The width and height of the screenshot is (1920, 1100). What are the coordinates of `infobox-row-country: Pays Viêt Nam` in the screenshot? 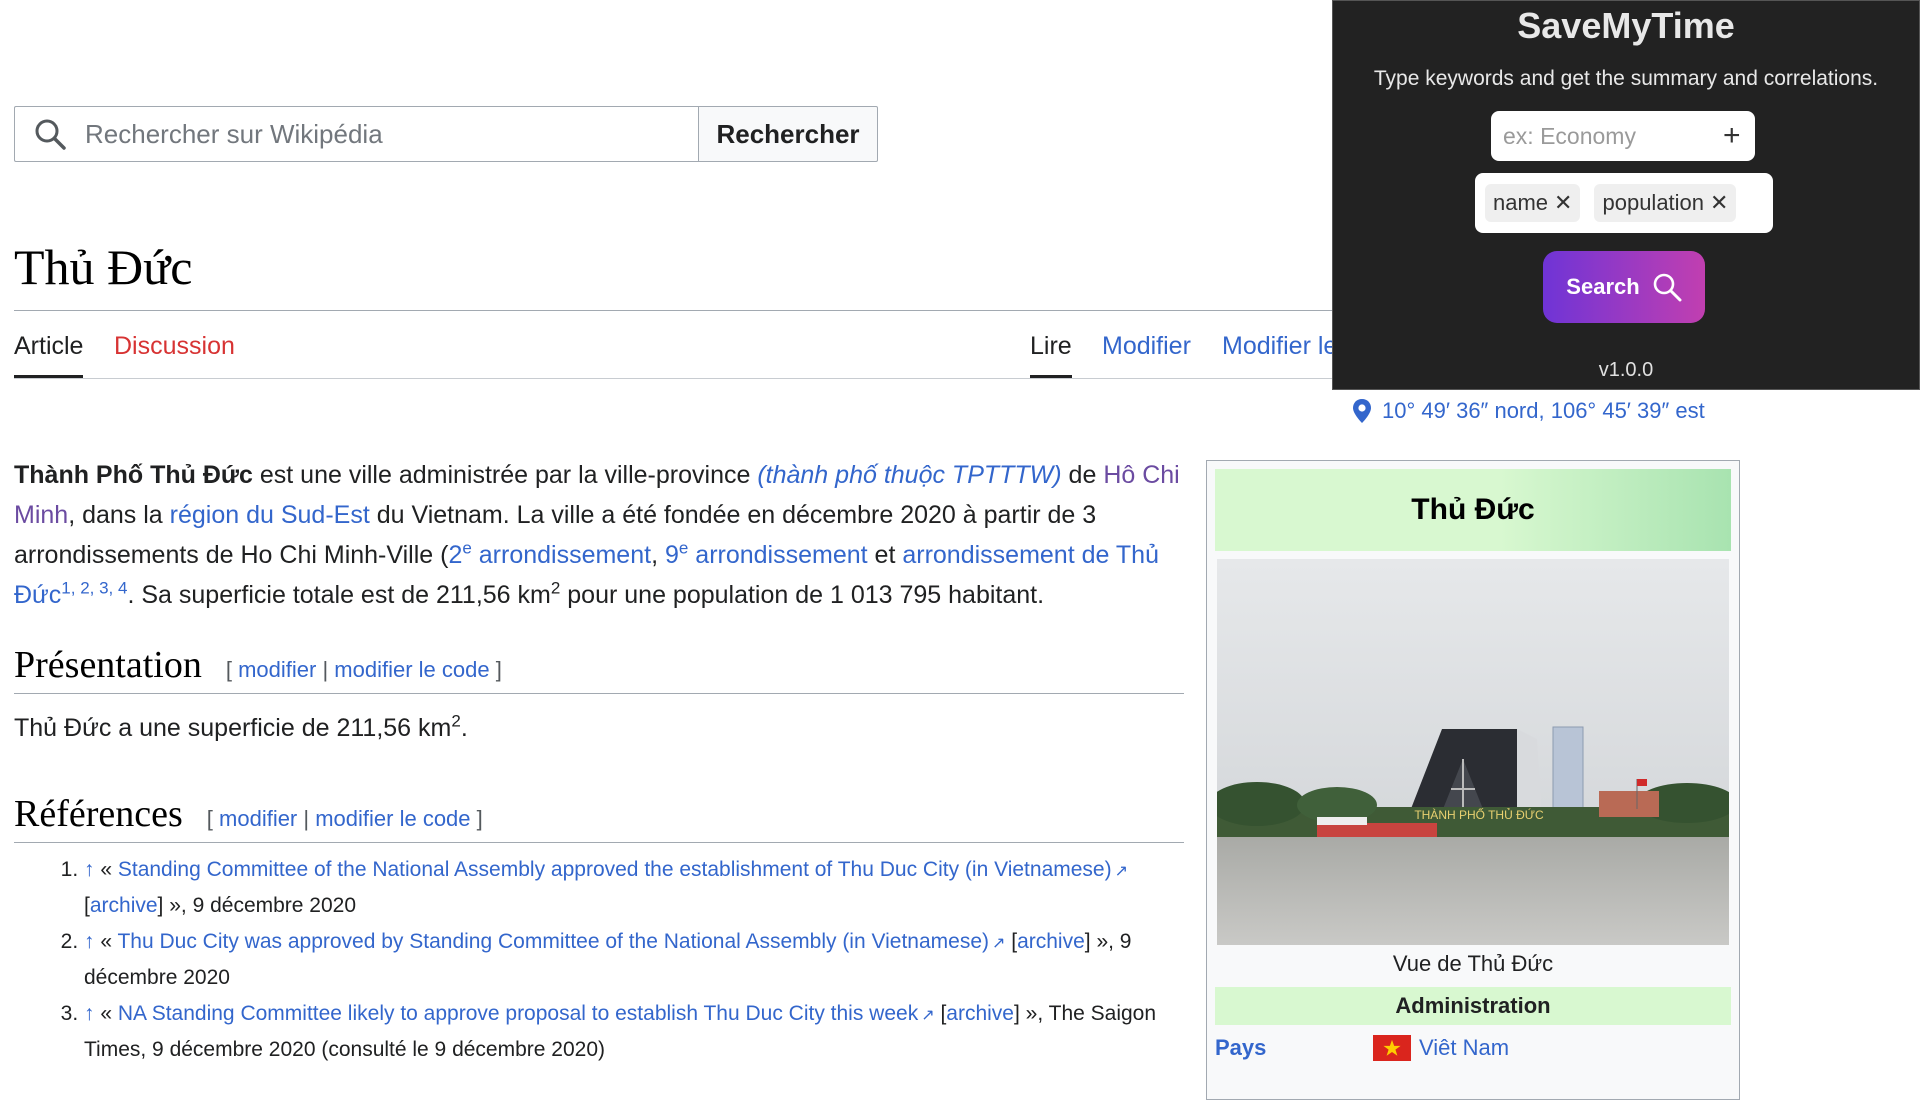 It's located at (1473, 1048).